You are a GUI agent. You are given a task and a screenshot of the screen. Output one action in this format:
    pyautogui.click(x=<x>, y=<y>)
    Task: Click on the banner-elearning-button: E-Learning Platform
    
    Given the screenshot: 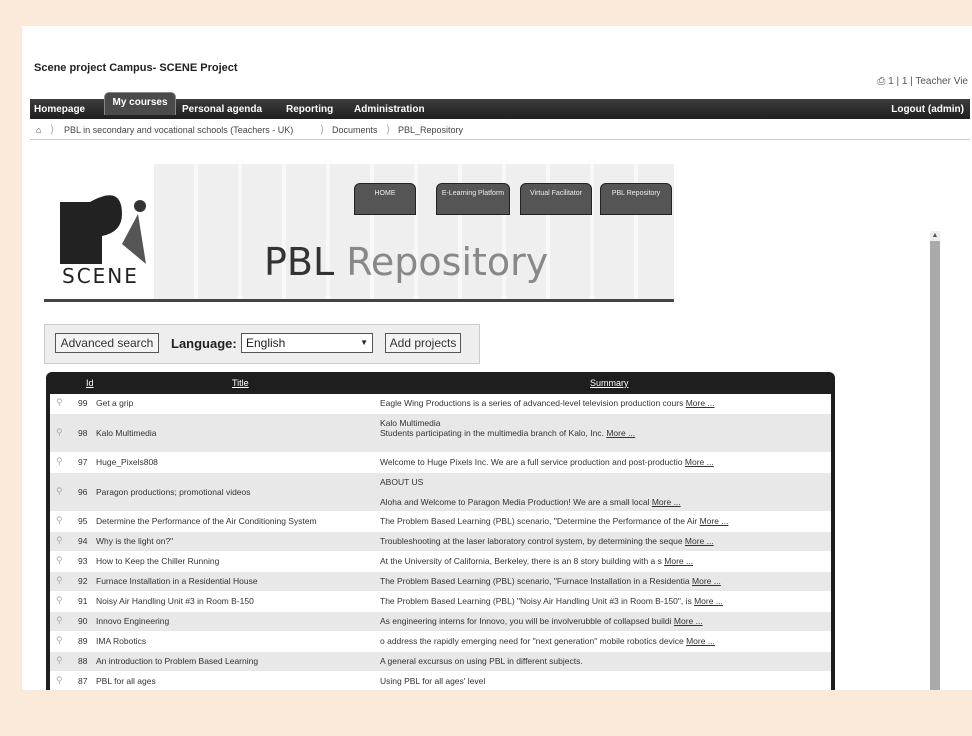 What is the action you would take?
    pyautogui.click(x=473, y=199)
    